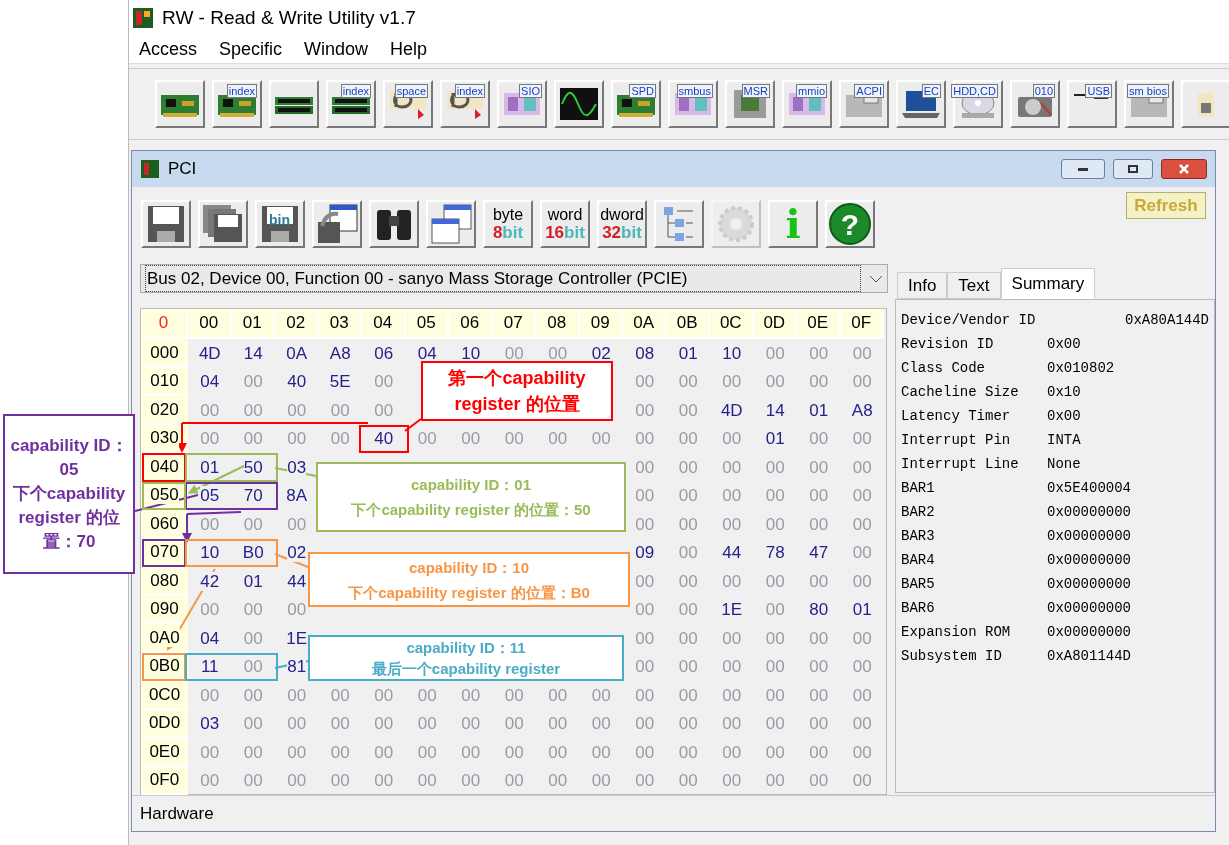  What do you see at coordinates (508, 233) in the screenshot?
I see `bit-width-label: 8bit` at bounding box center [508, 233].